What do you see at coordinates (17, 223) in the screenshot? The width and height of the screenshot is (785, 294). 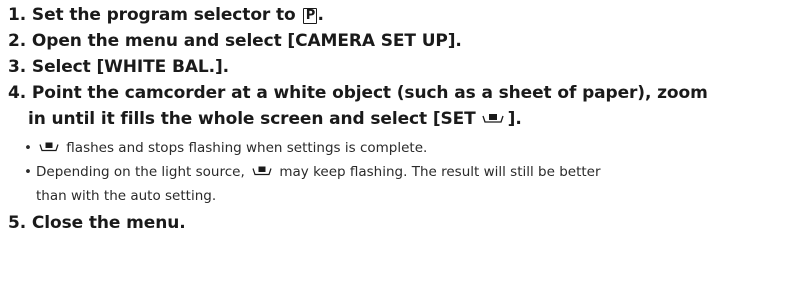 I see `step-number: 5.` at bounding box center [17, 223].